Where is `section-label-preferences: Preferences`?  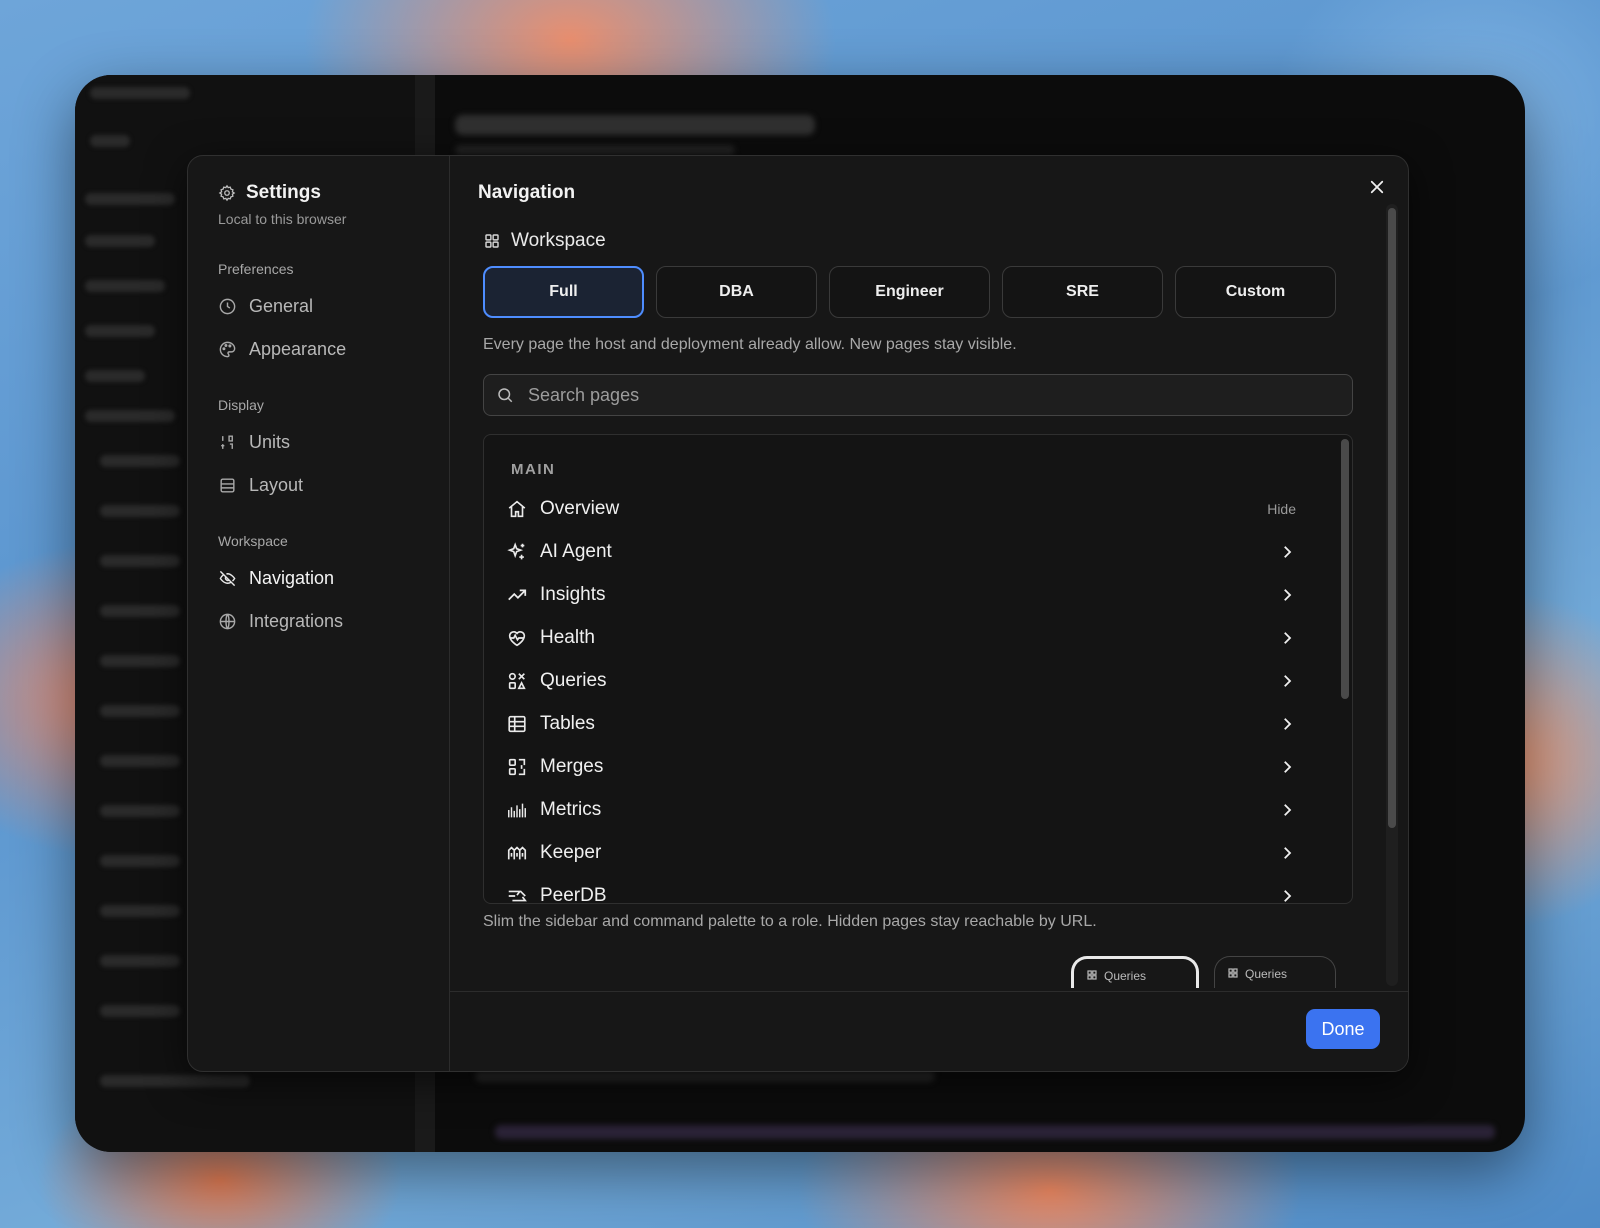
section-label-preferences: Preferences is located at coordinates (256, 269).